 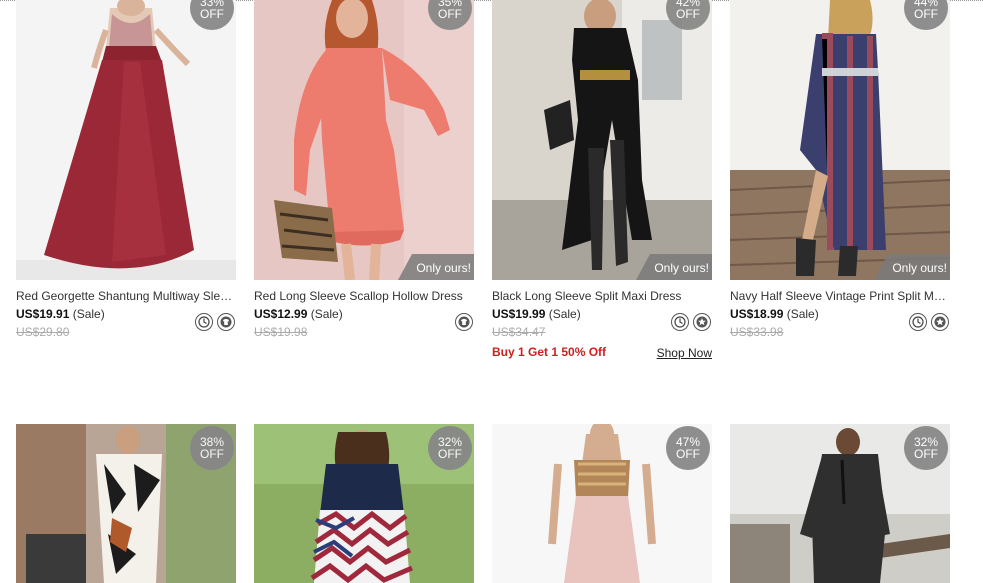 I want to click on shop-now-link: Shop Now, so click(x=684, y=353).